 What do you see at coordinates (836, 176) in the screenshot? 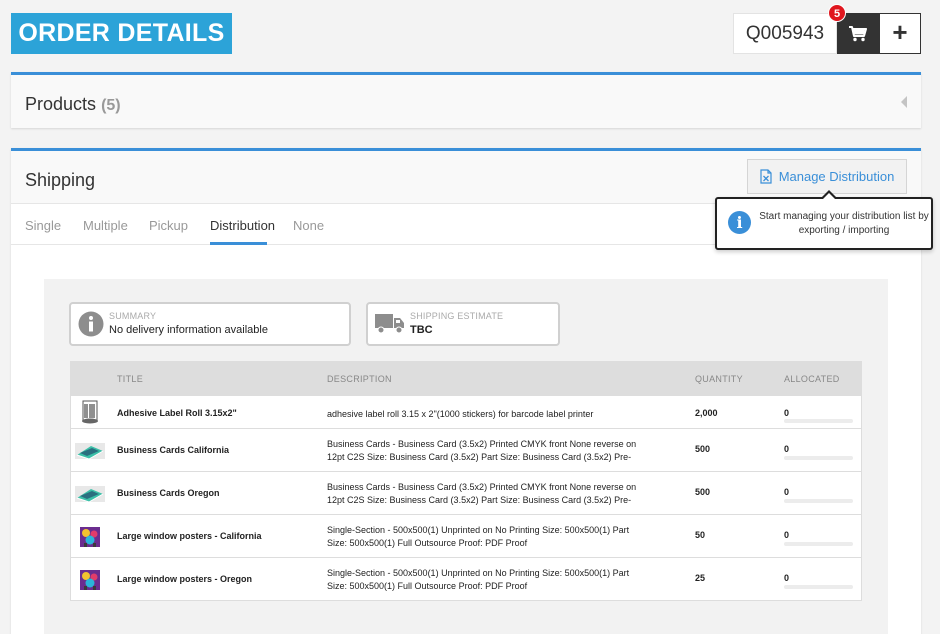
I see `manage-distribution-label: Manage Distribution` at bounding box center [836, 176].